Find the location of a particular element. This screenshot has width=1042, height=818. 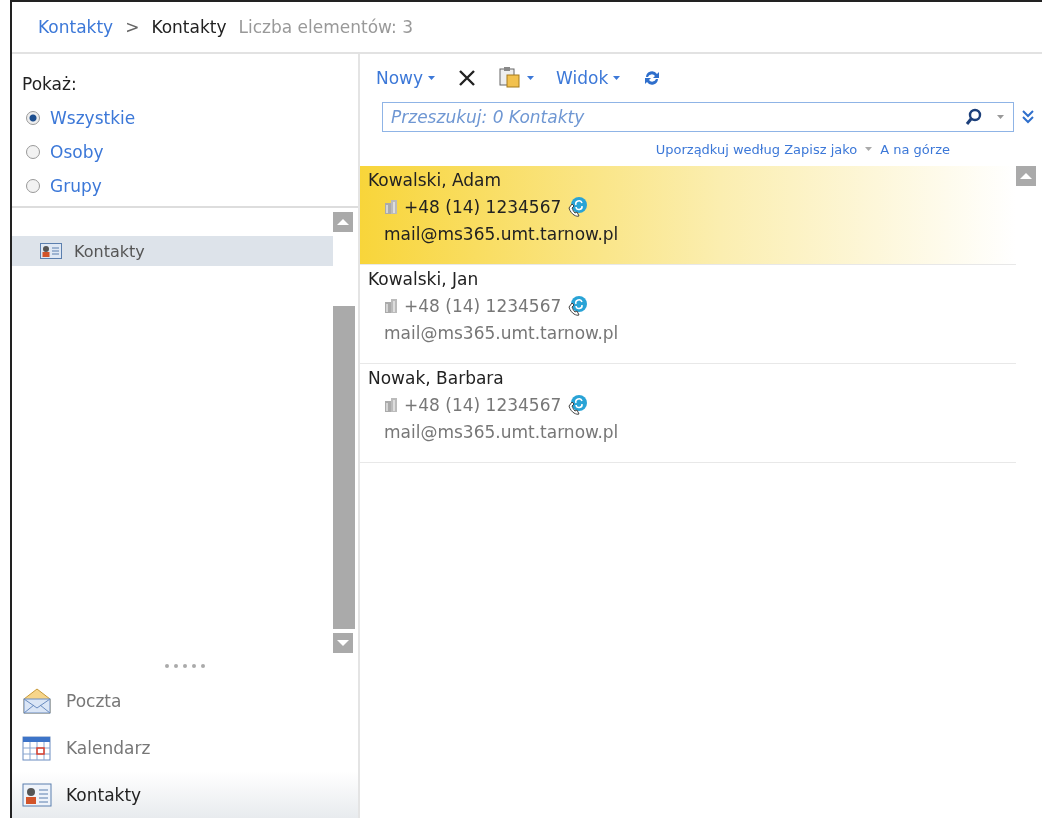

contact-name: Nowak, Barbara is located at coordinates (436, 378).